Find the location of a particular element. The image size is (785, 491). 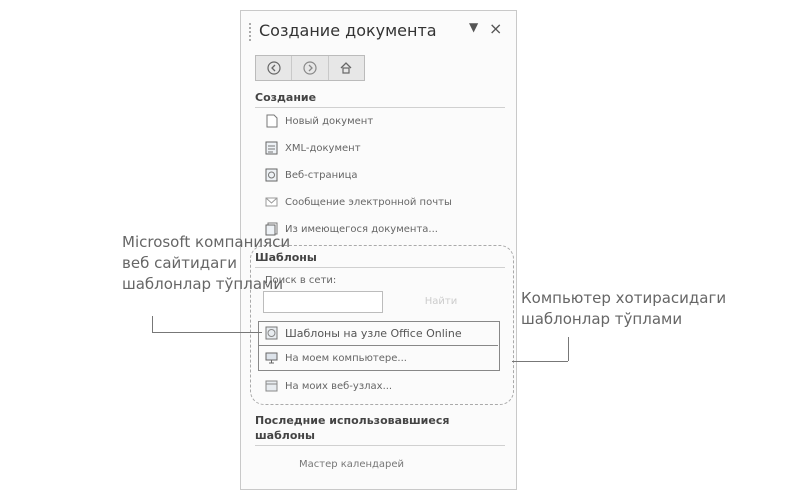

callout-line: Microsoft компанияси is located at coordinates (206, 242).